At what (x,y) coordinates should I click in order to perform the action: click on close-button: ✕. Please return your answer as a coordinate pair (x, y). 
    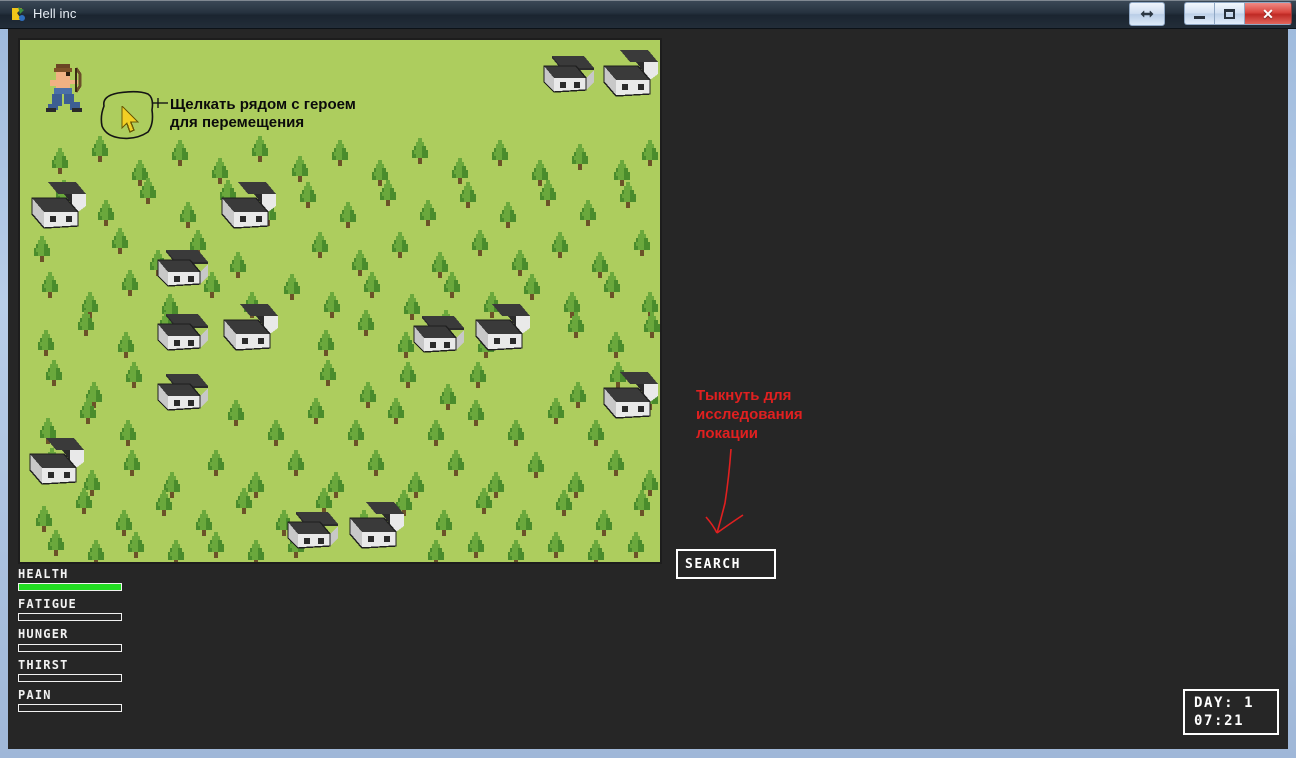
    Looking at the image, I should click on (1268, 13).